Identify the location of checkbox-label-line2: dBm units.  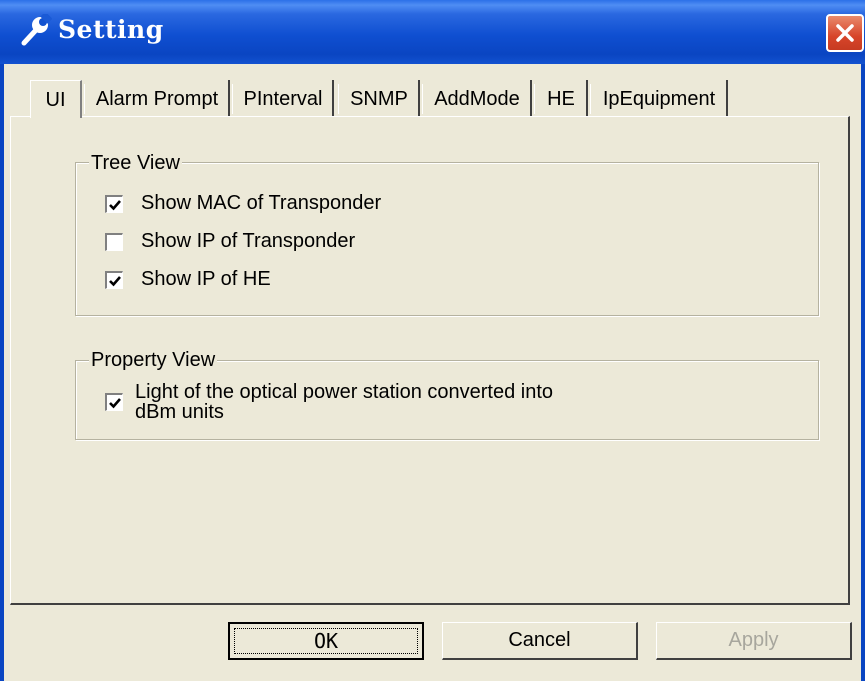
(179, 412).